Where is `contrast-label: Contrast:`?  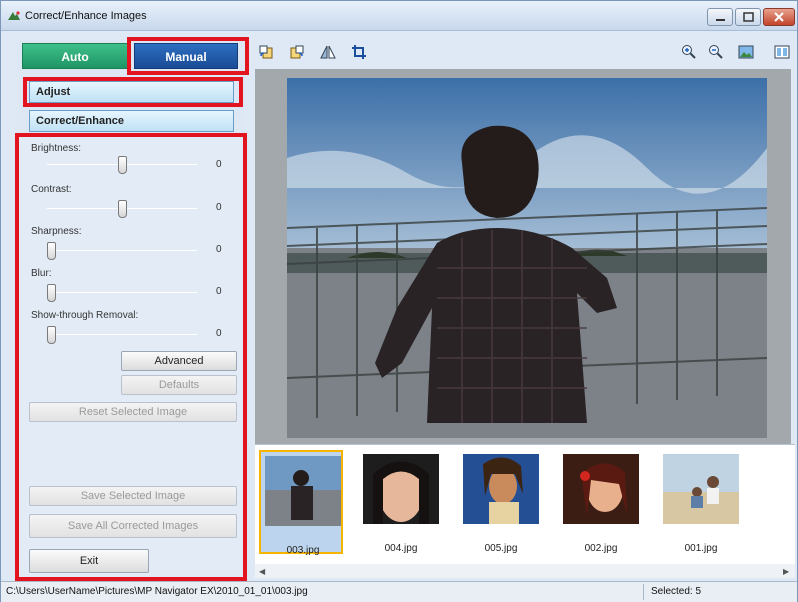 contrast-label: Contrast: is located at coordinates (51, 189).